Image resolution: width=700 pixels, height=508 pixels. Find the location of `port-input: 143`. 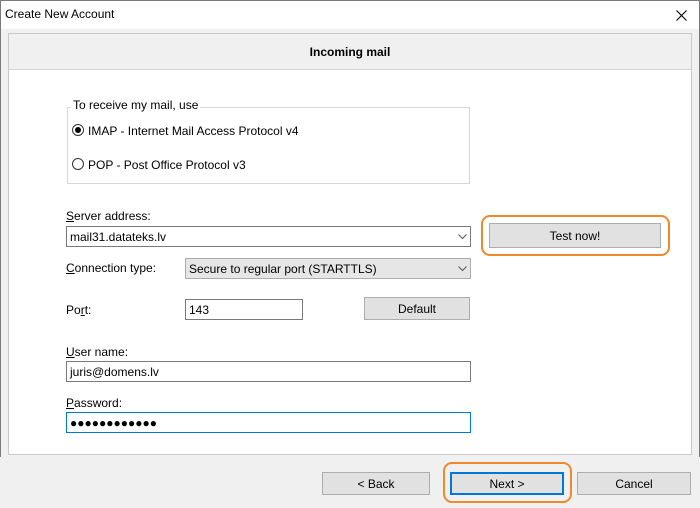

port-input: 143 is located at coordinates (244, 309).